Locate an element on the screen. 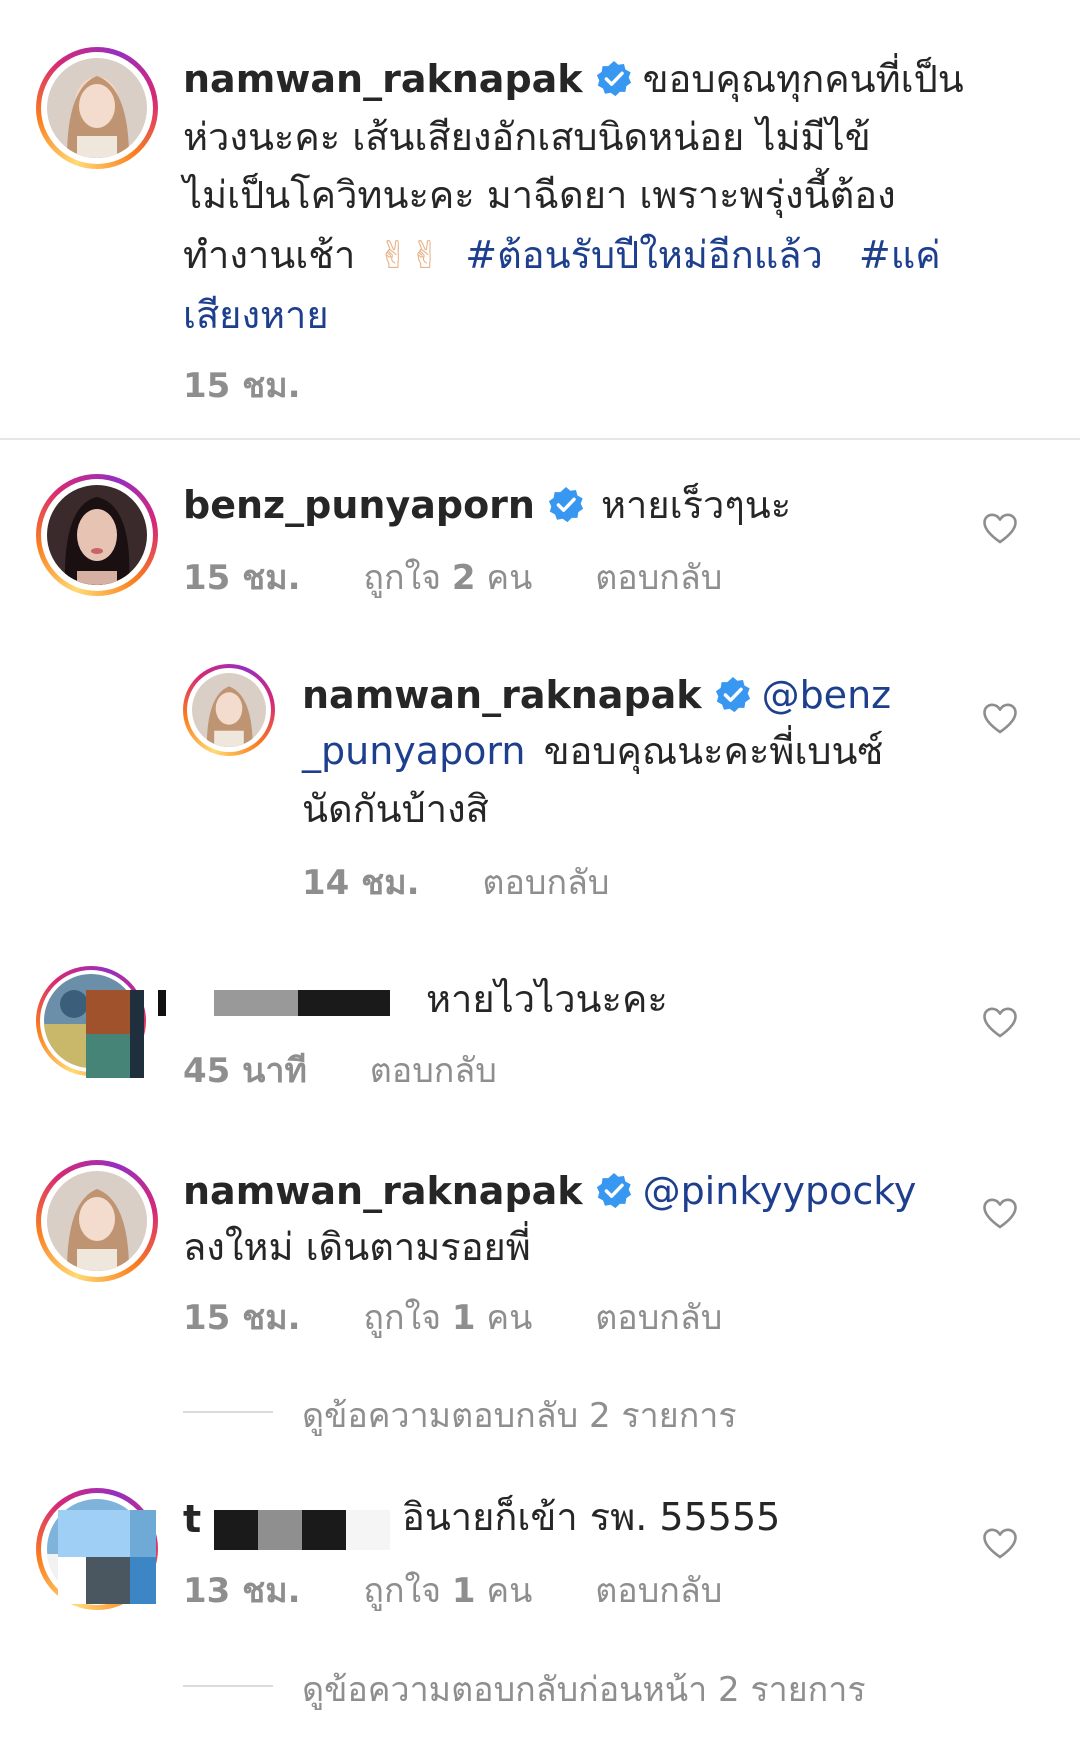 This screenshot has width=1080, height=1738. hashtag-link: เสียงหาย is located at coordinates (256, 315).